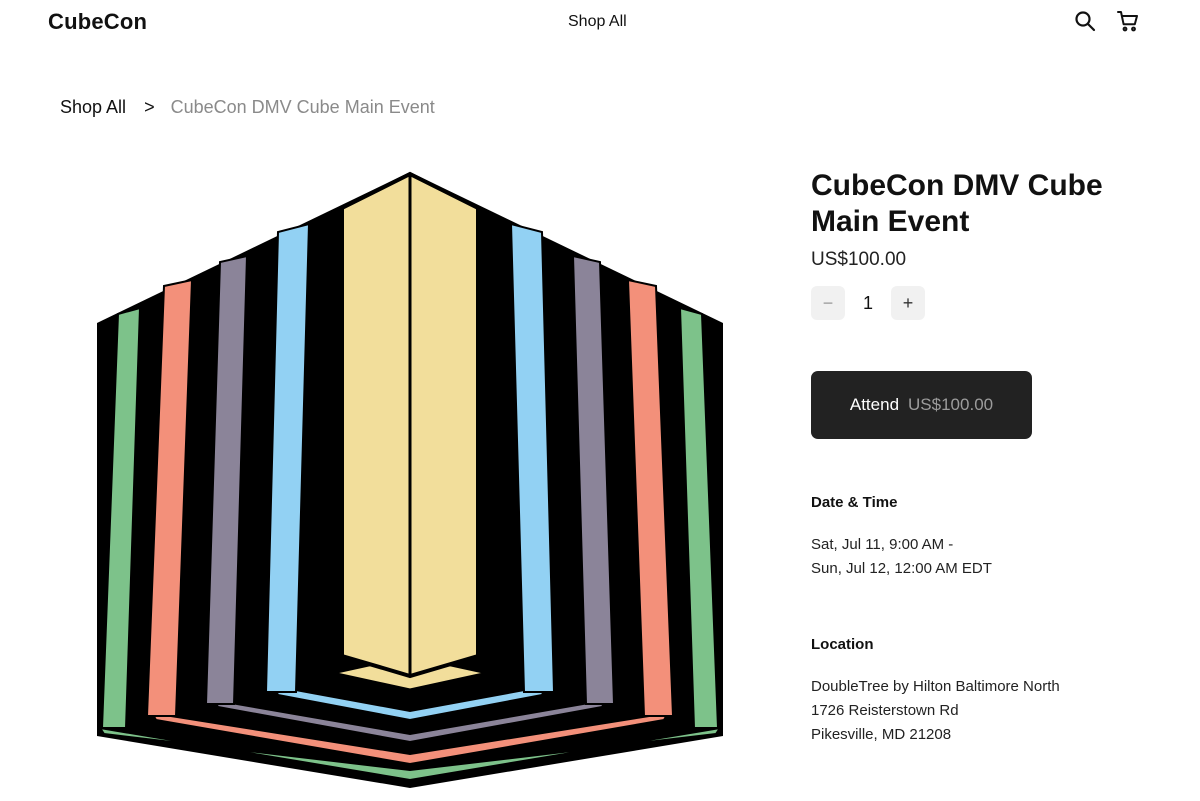 The image size is (1200, 801). Describe the element at coordinates (842, 644) in the screenshot. I see `location-heading: Location` at that location.